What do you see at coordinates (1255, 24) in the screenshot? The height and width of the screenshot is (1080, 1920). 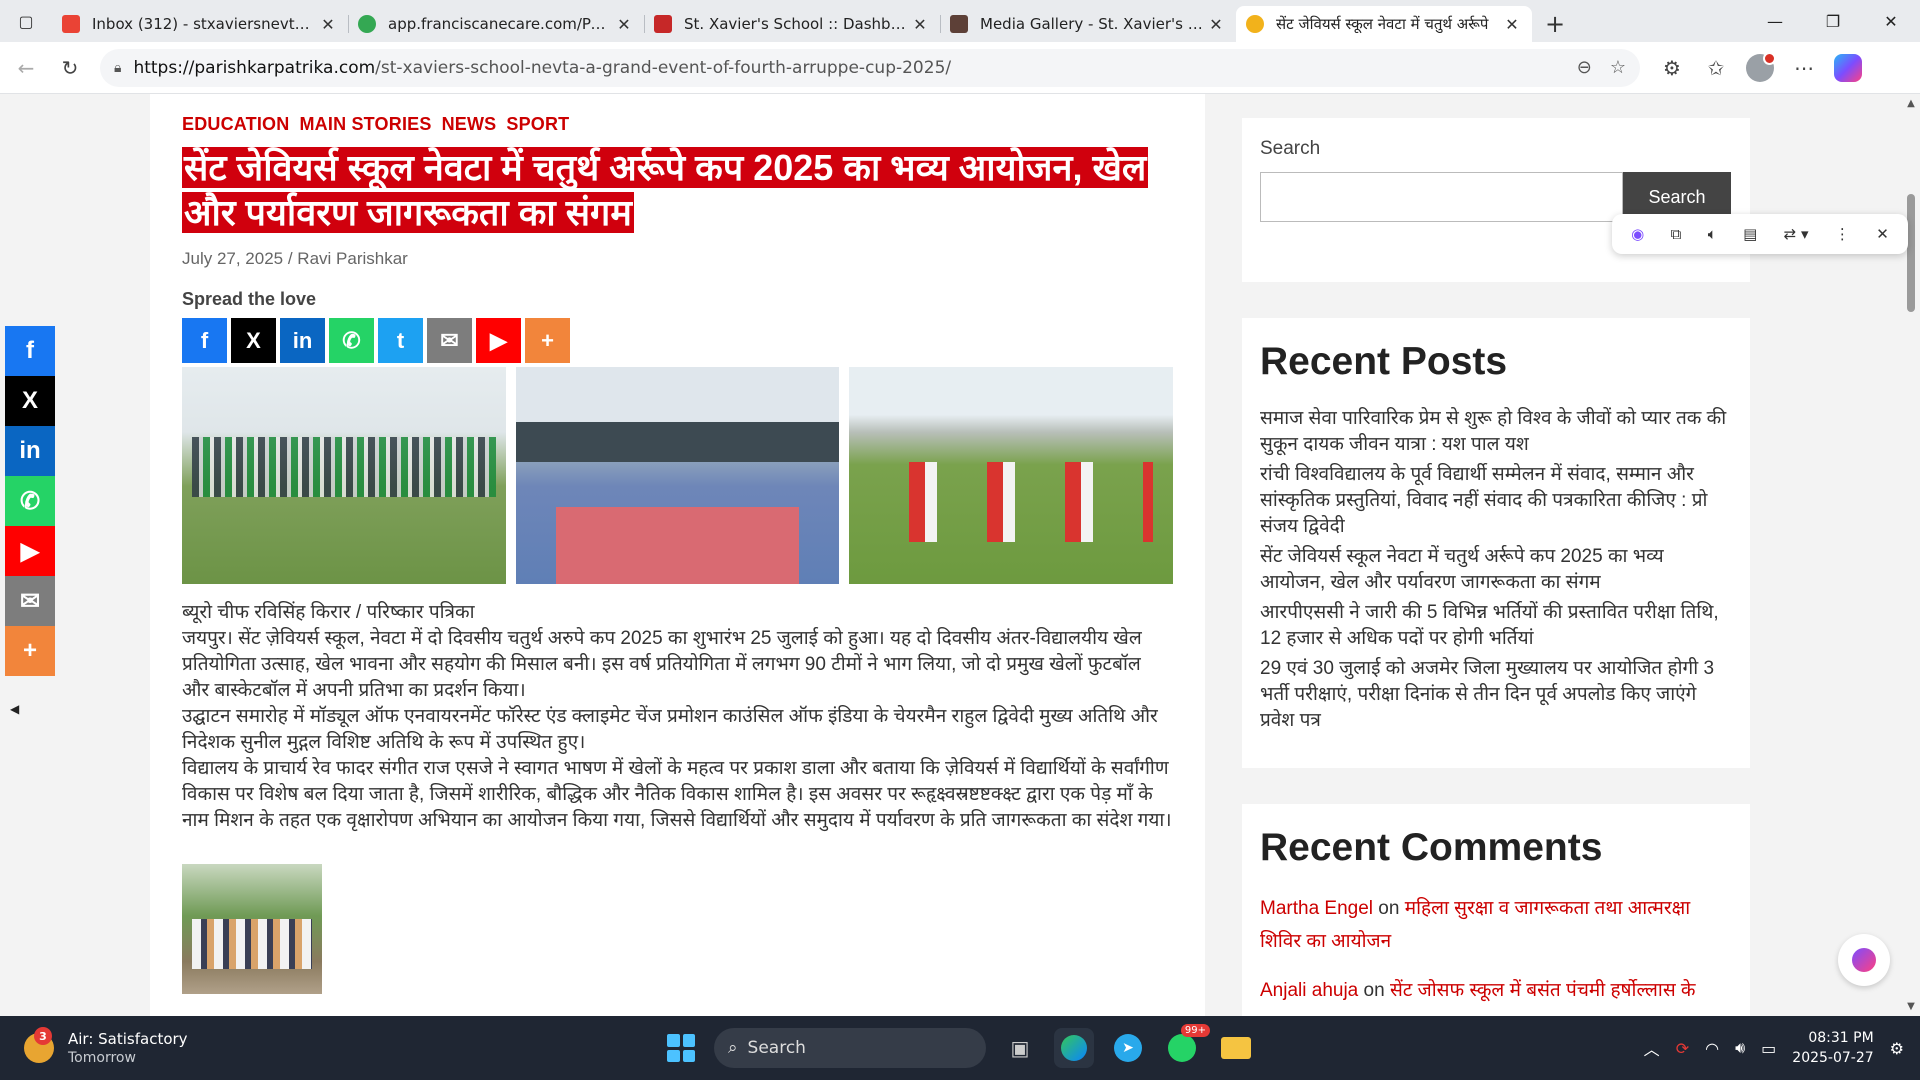 I see `smiley-icon` at bounding box center [1255, 24].